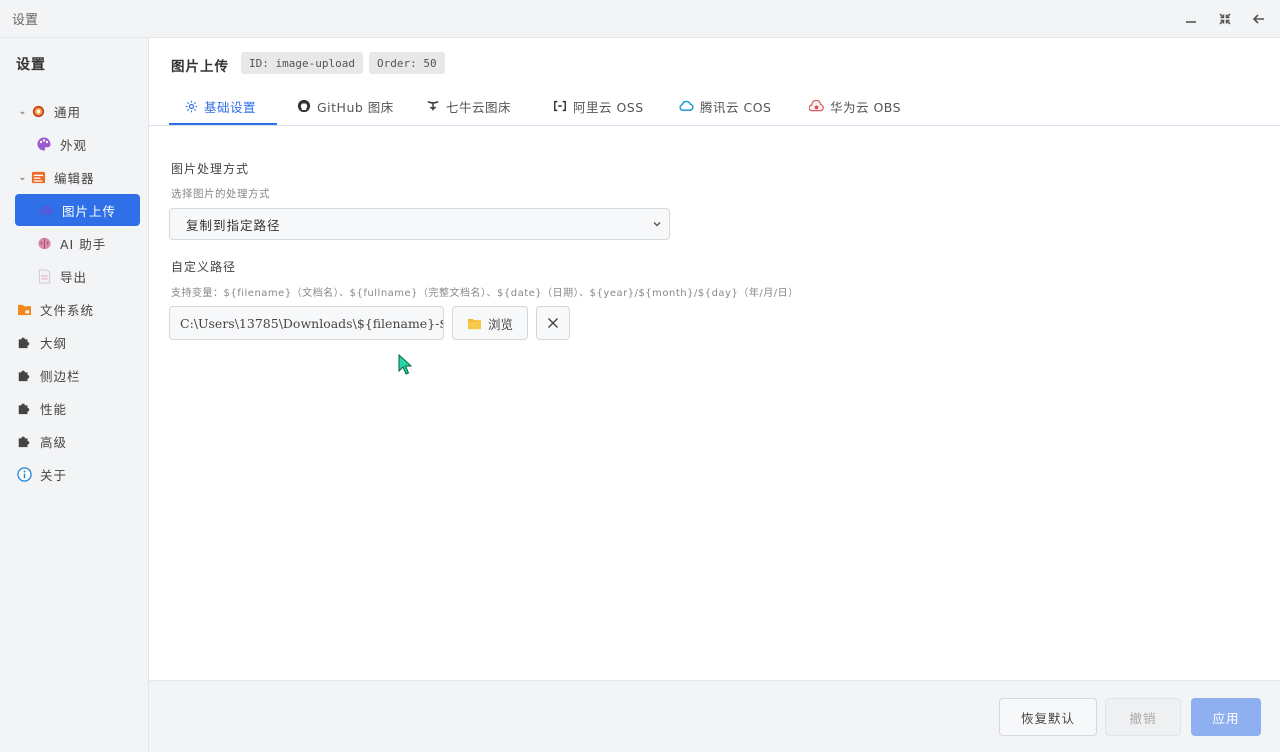  Describe the element at coordinates (657, 225) in the screenshot. I see `chevron-down-icon` at that location.